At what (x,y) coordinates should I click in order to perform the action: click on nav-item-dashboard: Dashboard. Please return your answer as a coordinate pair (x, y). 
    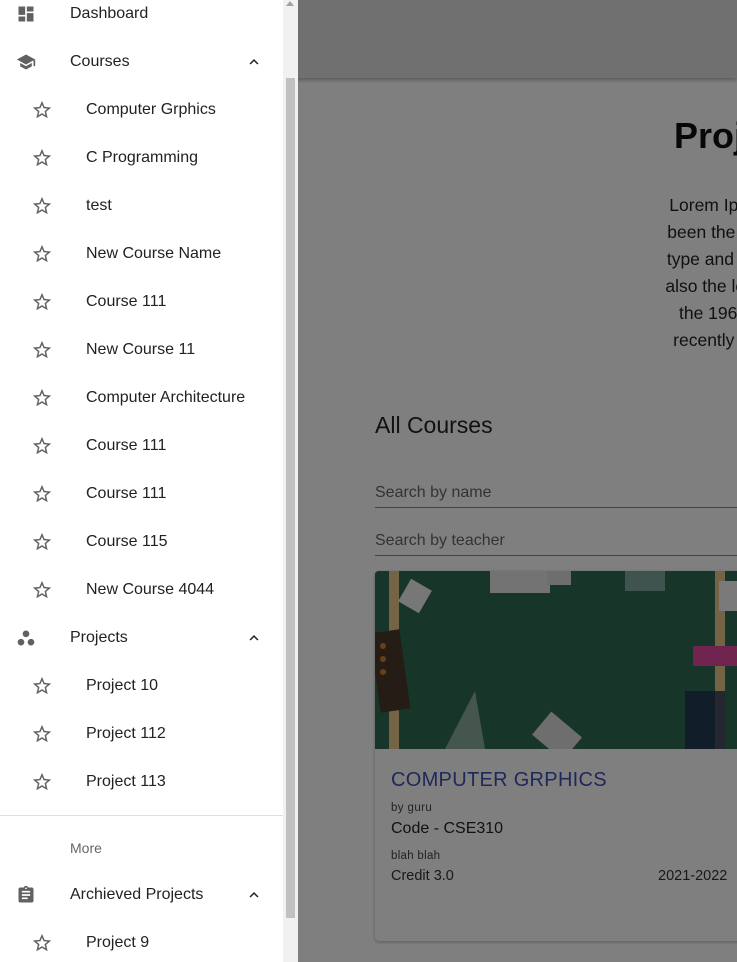
    Looking at the image, I should click on (141, 19).